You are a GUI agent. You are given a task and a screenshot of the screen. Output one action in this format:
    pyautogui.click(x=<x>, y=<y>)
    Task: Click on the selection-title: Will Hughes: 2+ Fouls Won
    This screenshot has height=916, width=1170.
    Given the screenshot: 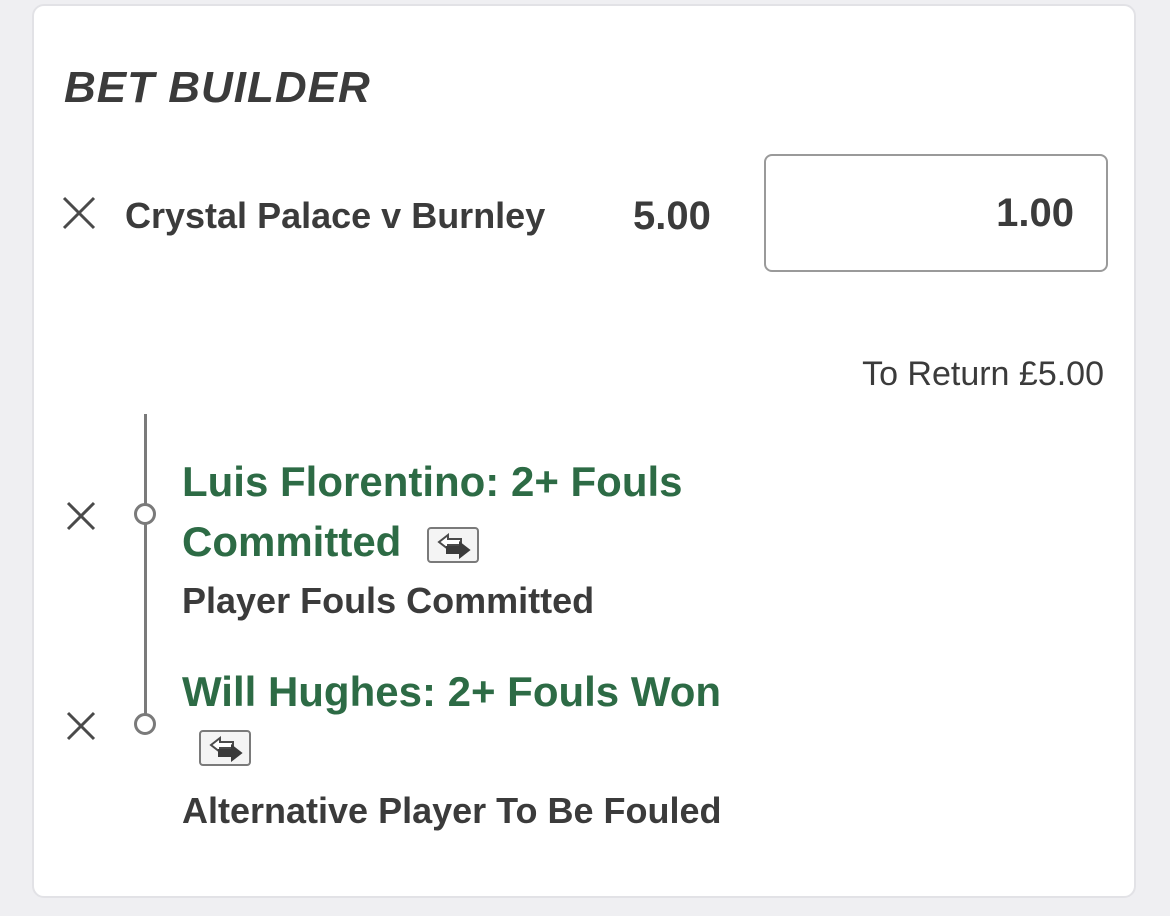 What is the action you would take?
    pyautogui.click(x=451, y=692)
    